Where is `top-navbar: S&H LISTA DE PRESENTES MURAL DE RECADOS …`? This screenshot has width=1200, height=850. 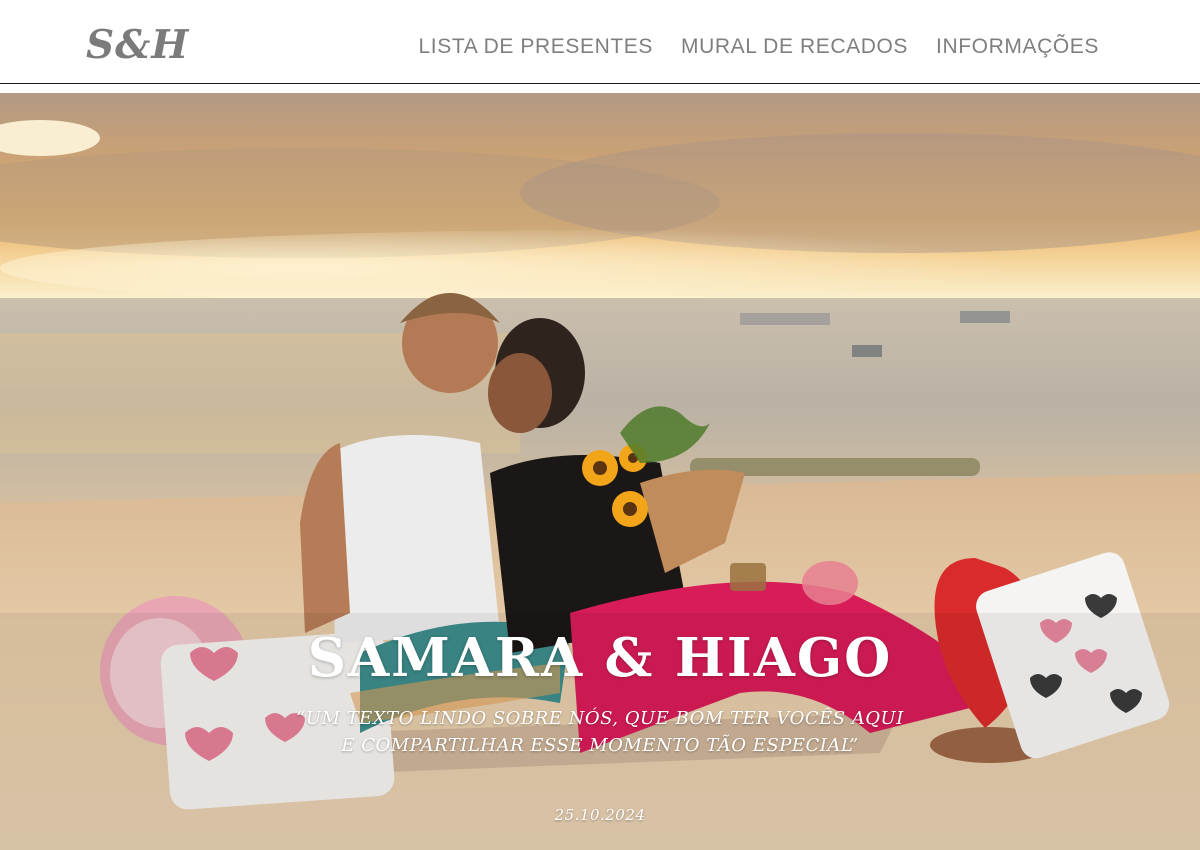 top-navbar: S&H LISTA DE PRESENTES MURAL DE RECADOS … is located at coordinates (600, 42).